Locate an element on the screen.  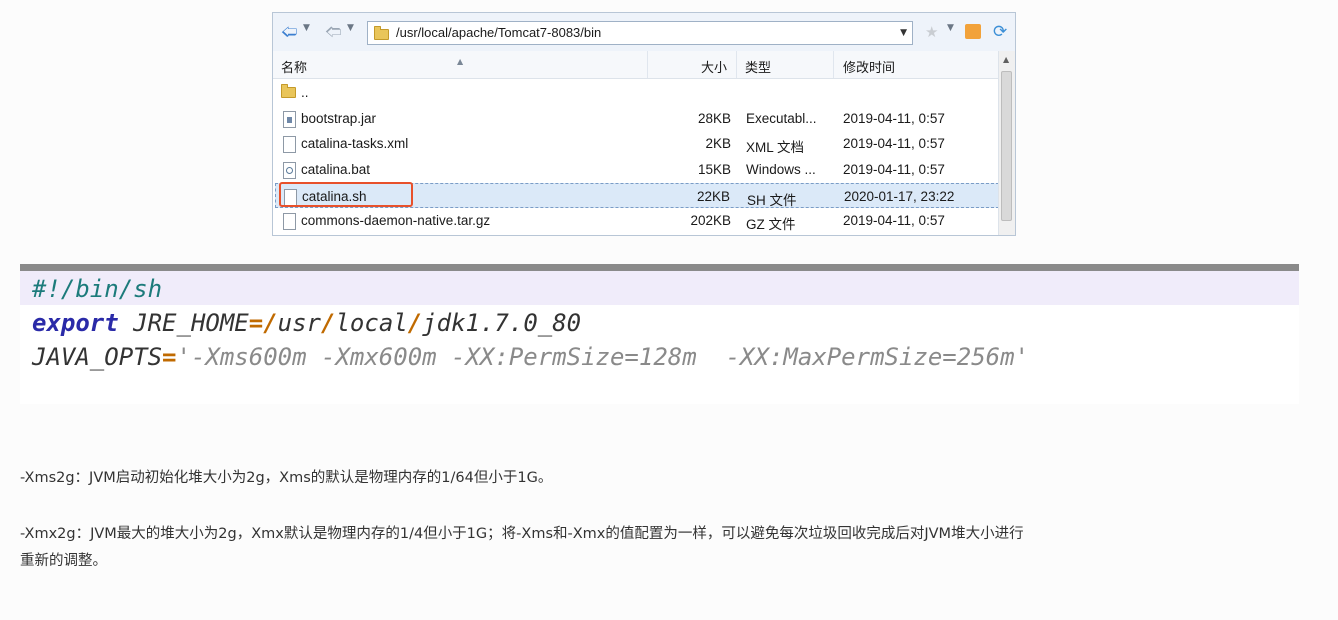
scrollbar-thumb is located at coordinates (1006, 146).